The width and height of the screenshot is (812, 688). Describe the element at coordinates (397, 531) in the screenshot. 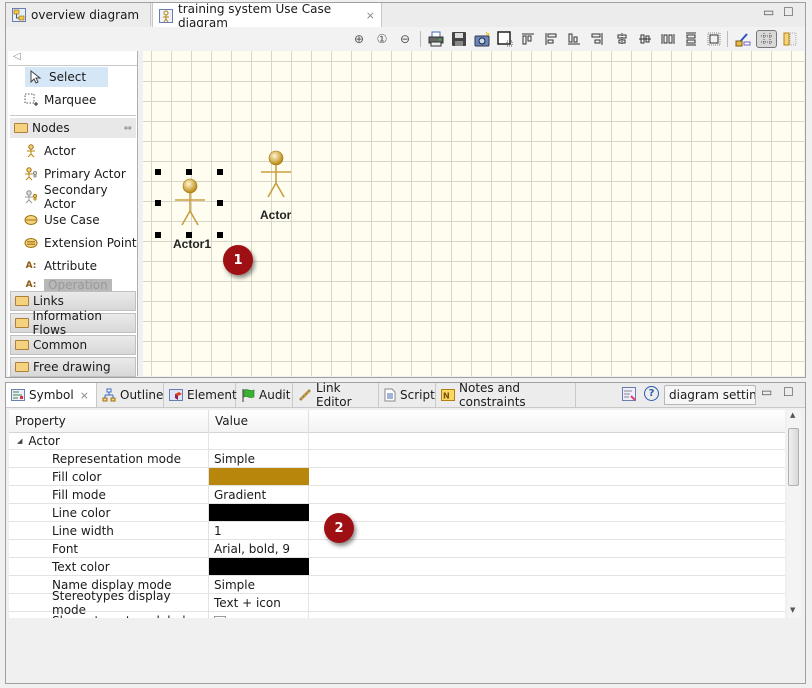

I see `table-row: Line width 1` at that location.